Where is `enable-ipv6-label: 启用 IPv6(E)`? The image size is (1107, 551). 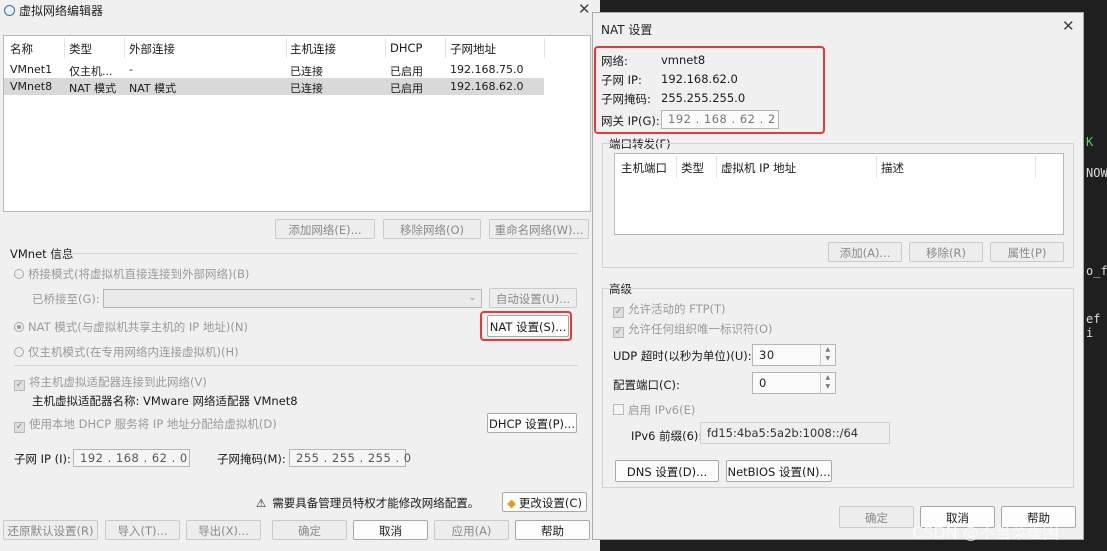
enable-ipv6-label: 启用 IPv6(E) is located at coordinates (662, 410).